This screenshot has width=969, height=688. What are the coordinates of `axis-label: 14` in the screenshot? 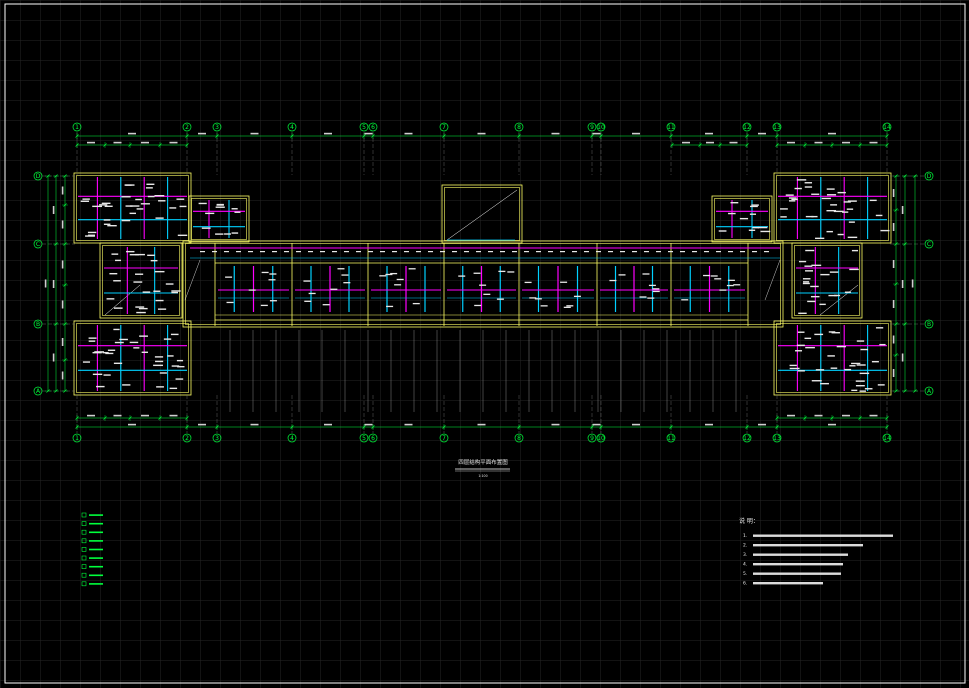 It's located at (887, 127).